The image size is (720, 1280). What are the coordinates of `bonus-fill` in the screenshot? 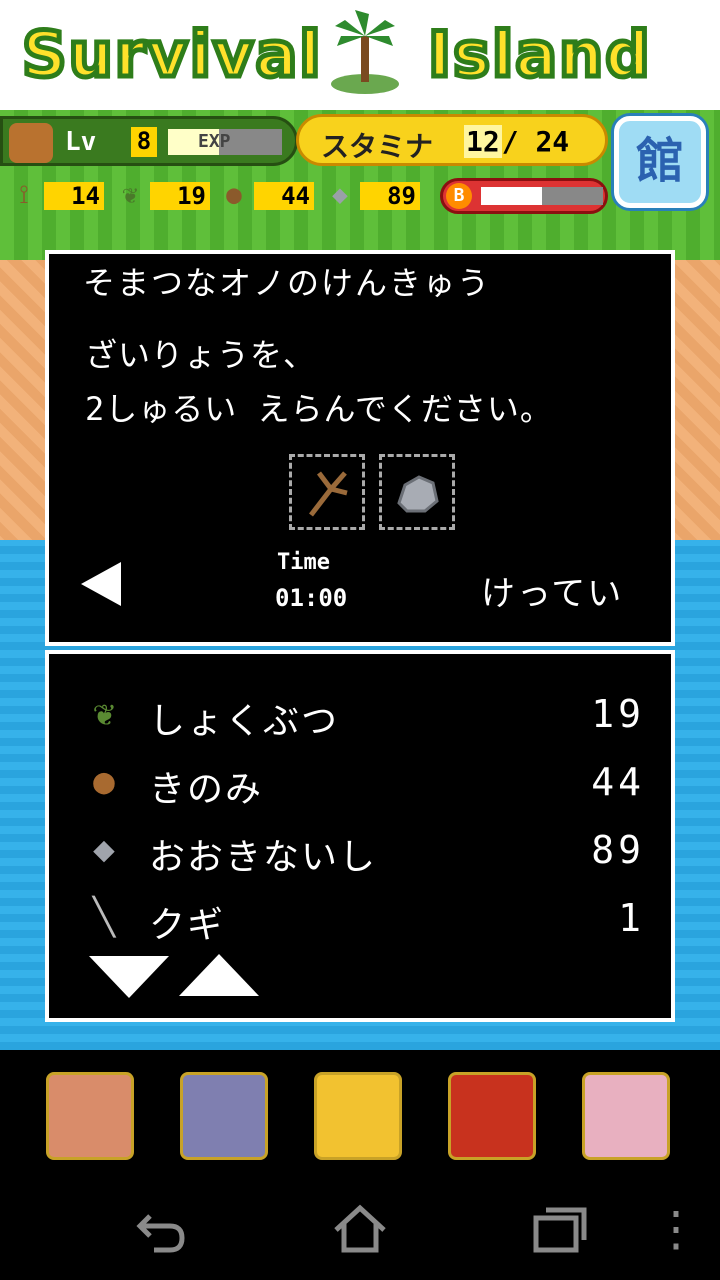 It's located at (511, 196).